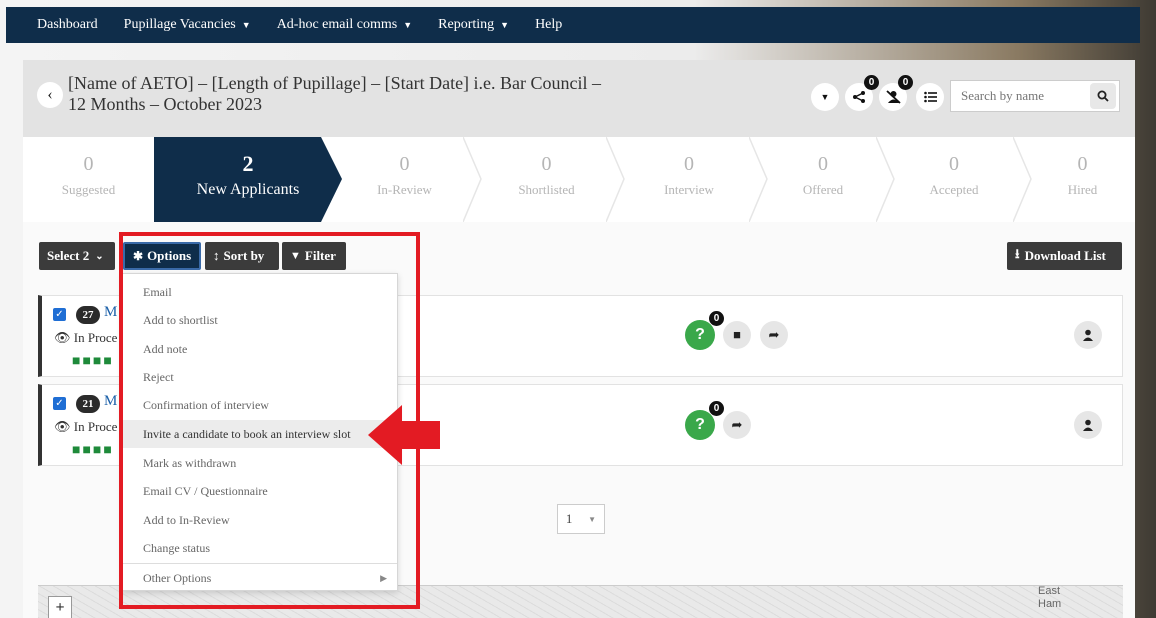  I want to click on list-view-button, so click(930, 97).